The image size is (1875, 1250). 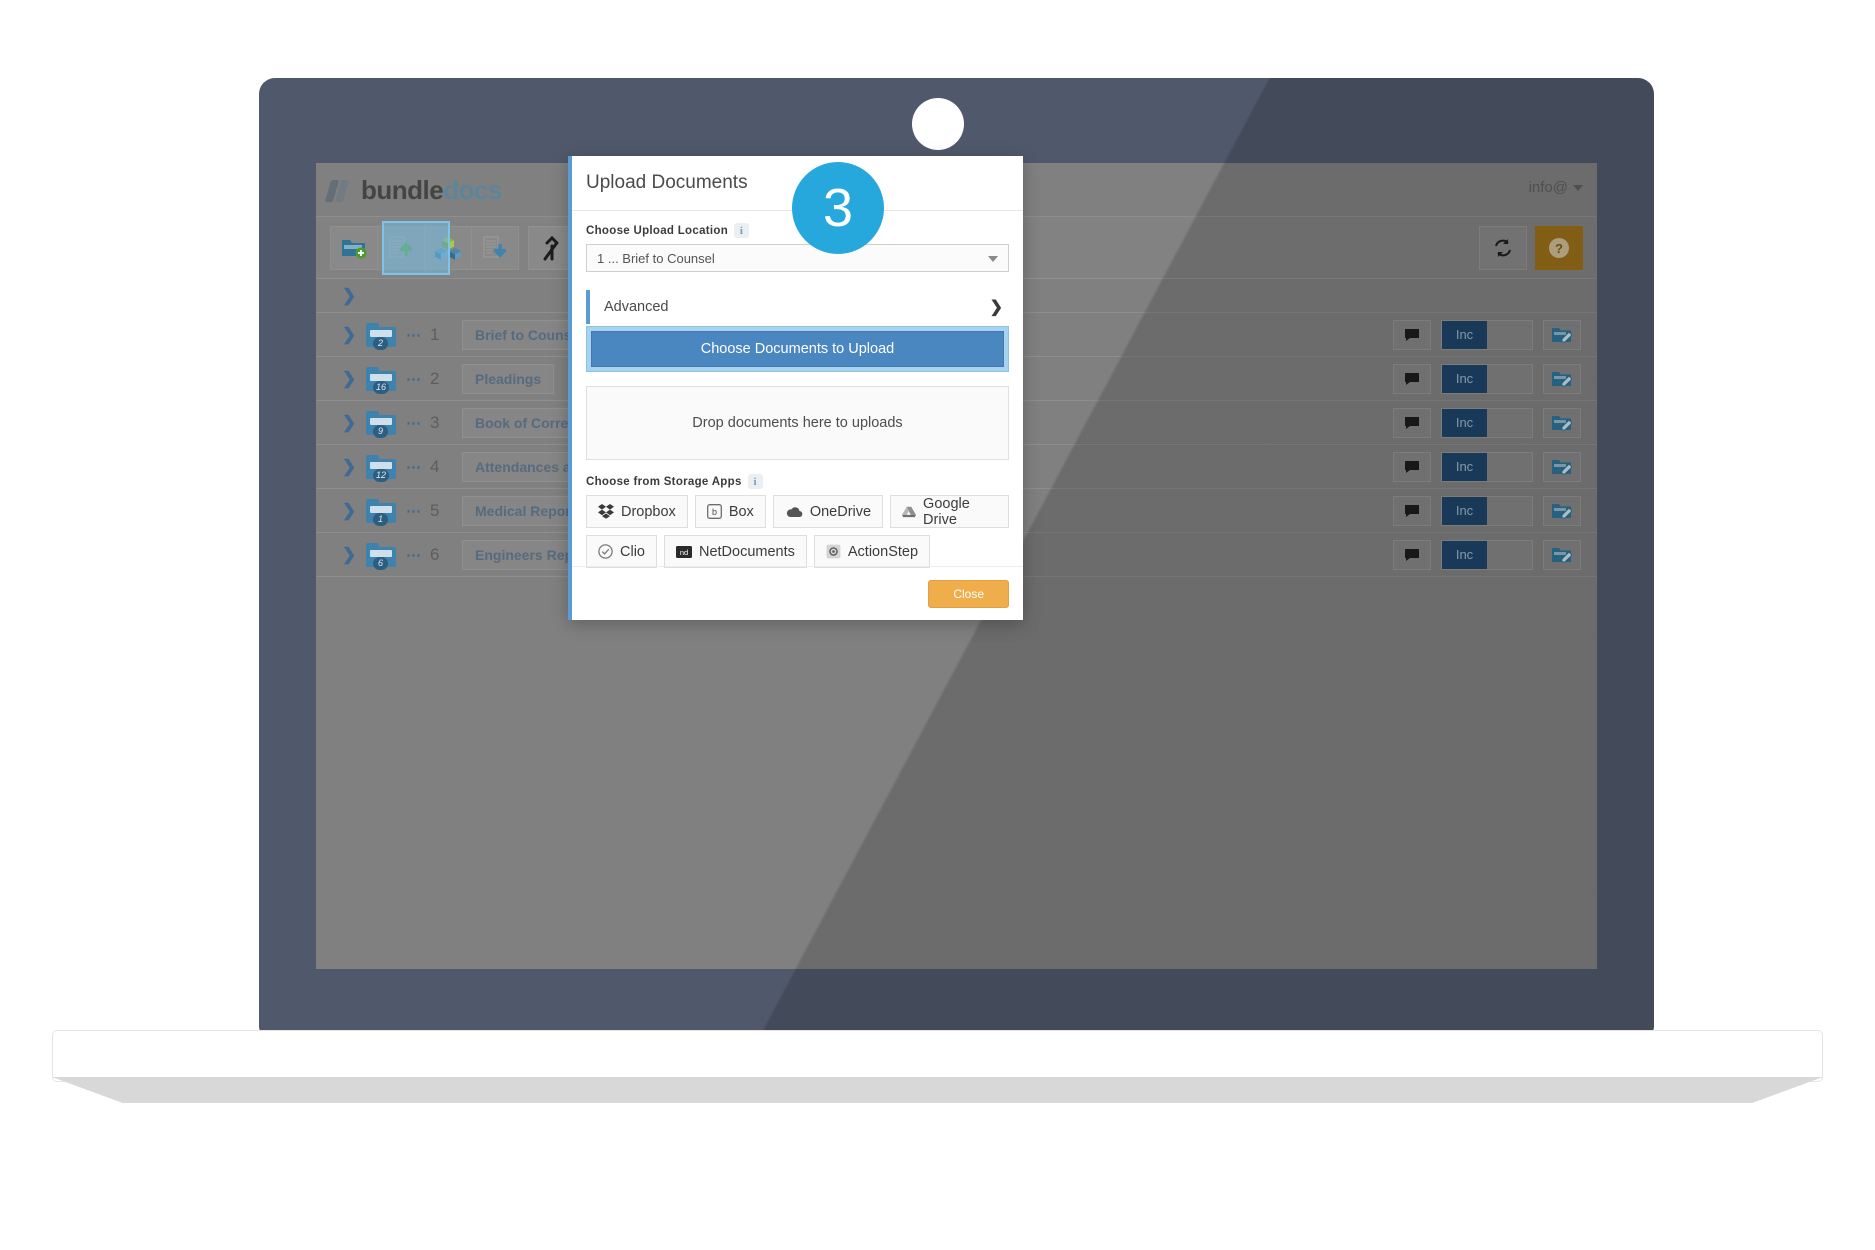 I want to click on step-badge: 3, so click(x=838, y=208).